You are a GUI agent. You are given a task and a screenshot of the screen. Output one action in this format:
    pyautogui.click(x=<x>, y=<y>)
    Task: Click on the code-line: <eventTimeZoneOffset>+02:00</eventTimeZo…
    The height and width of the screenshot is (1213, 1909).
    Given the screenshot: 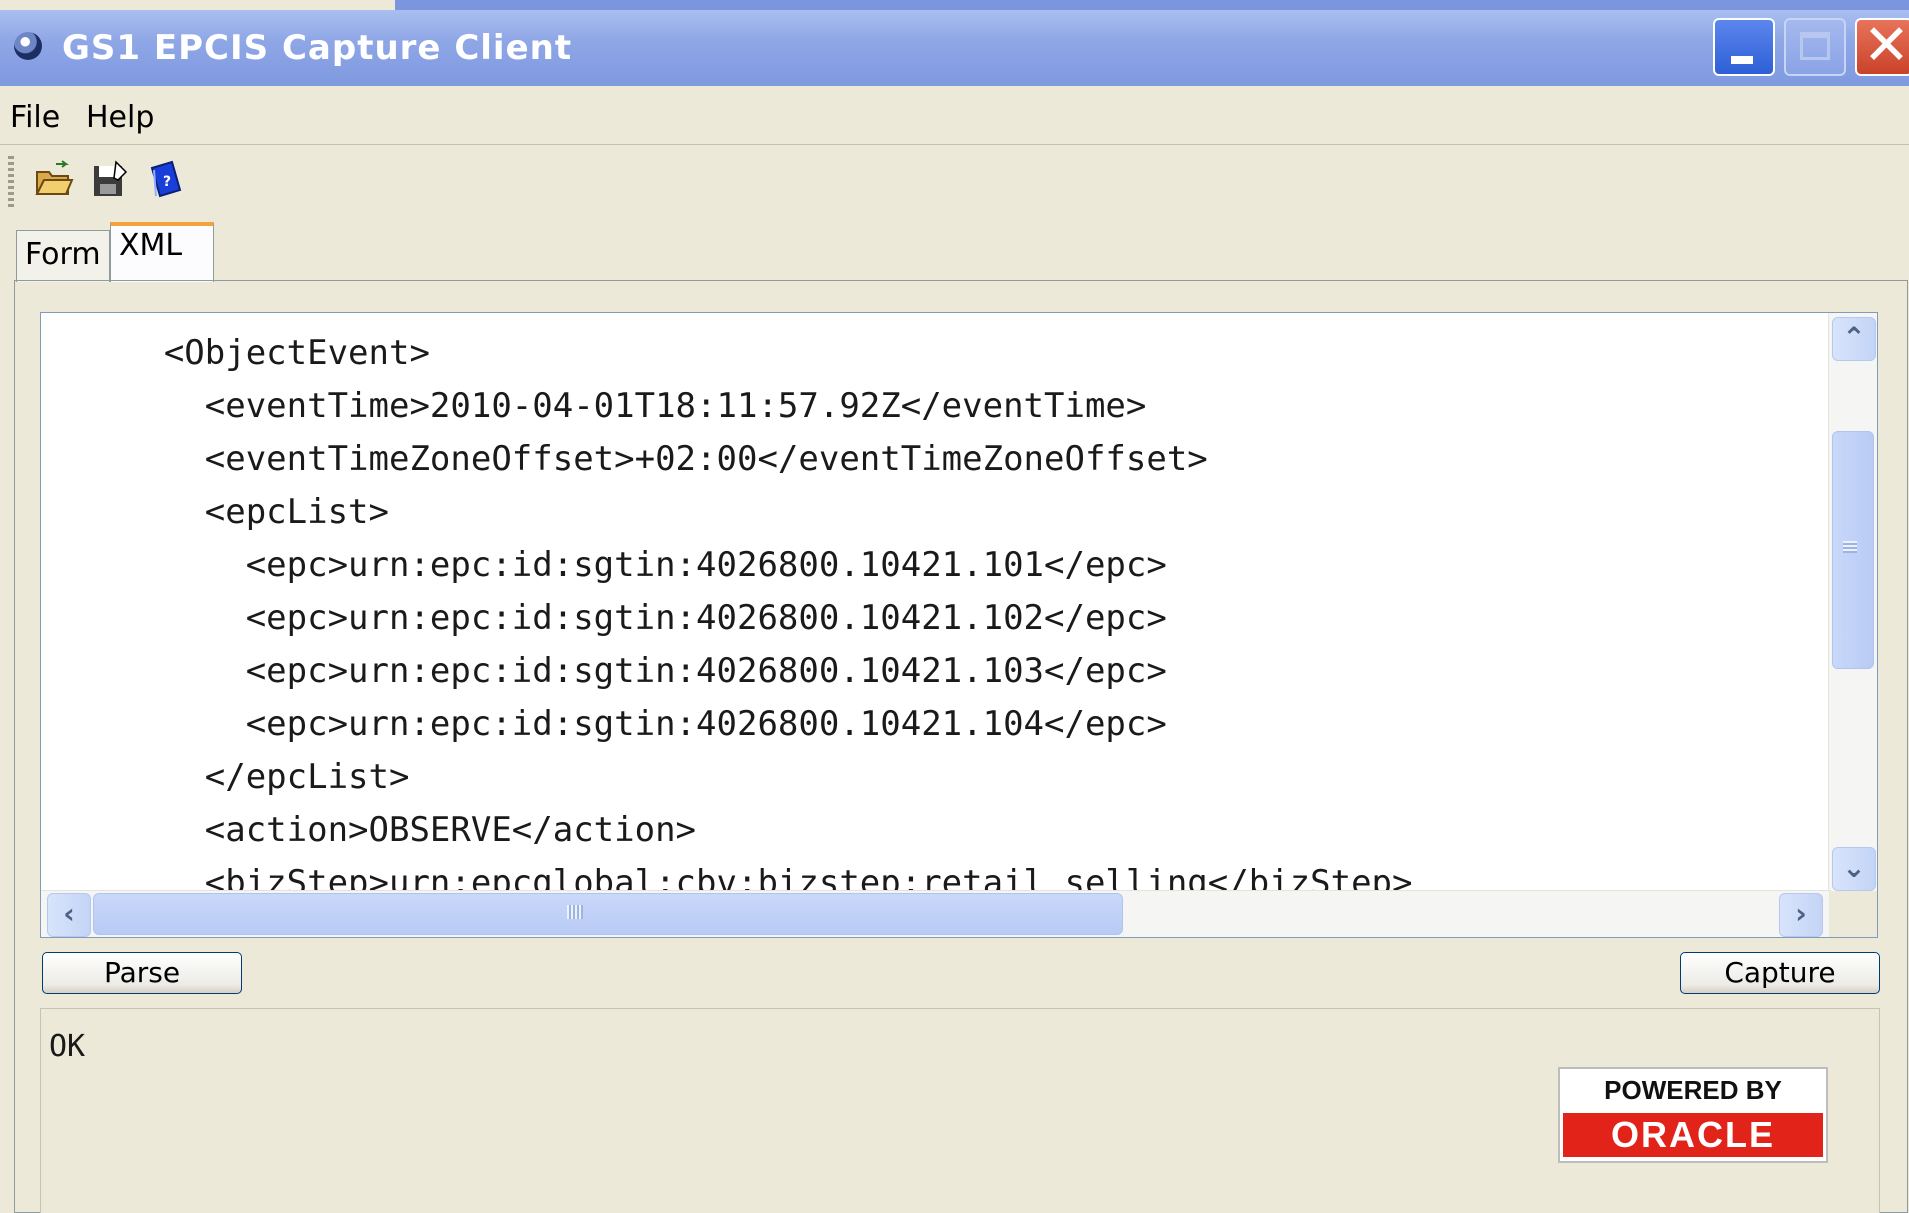 What is the action you would take?
    pyautogui.click(x=624, y=459)
    